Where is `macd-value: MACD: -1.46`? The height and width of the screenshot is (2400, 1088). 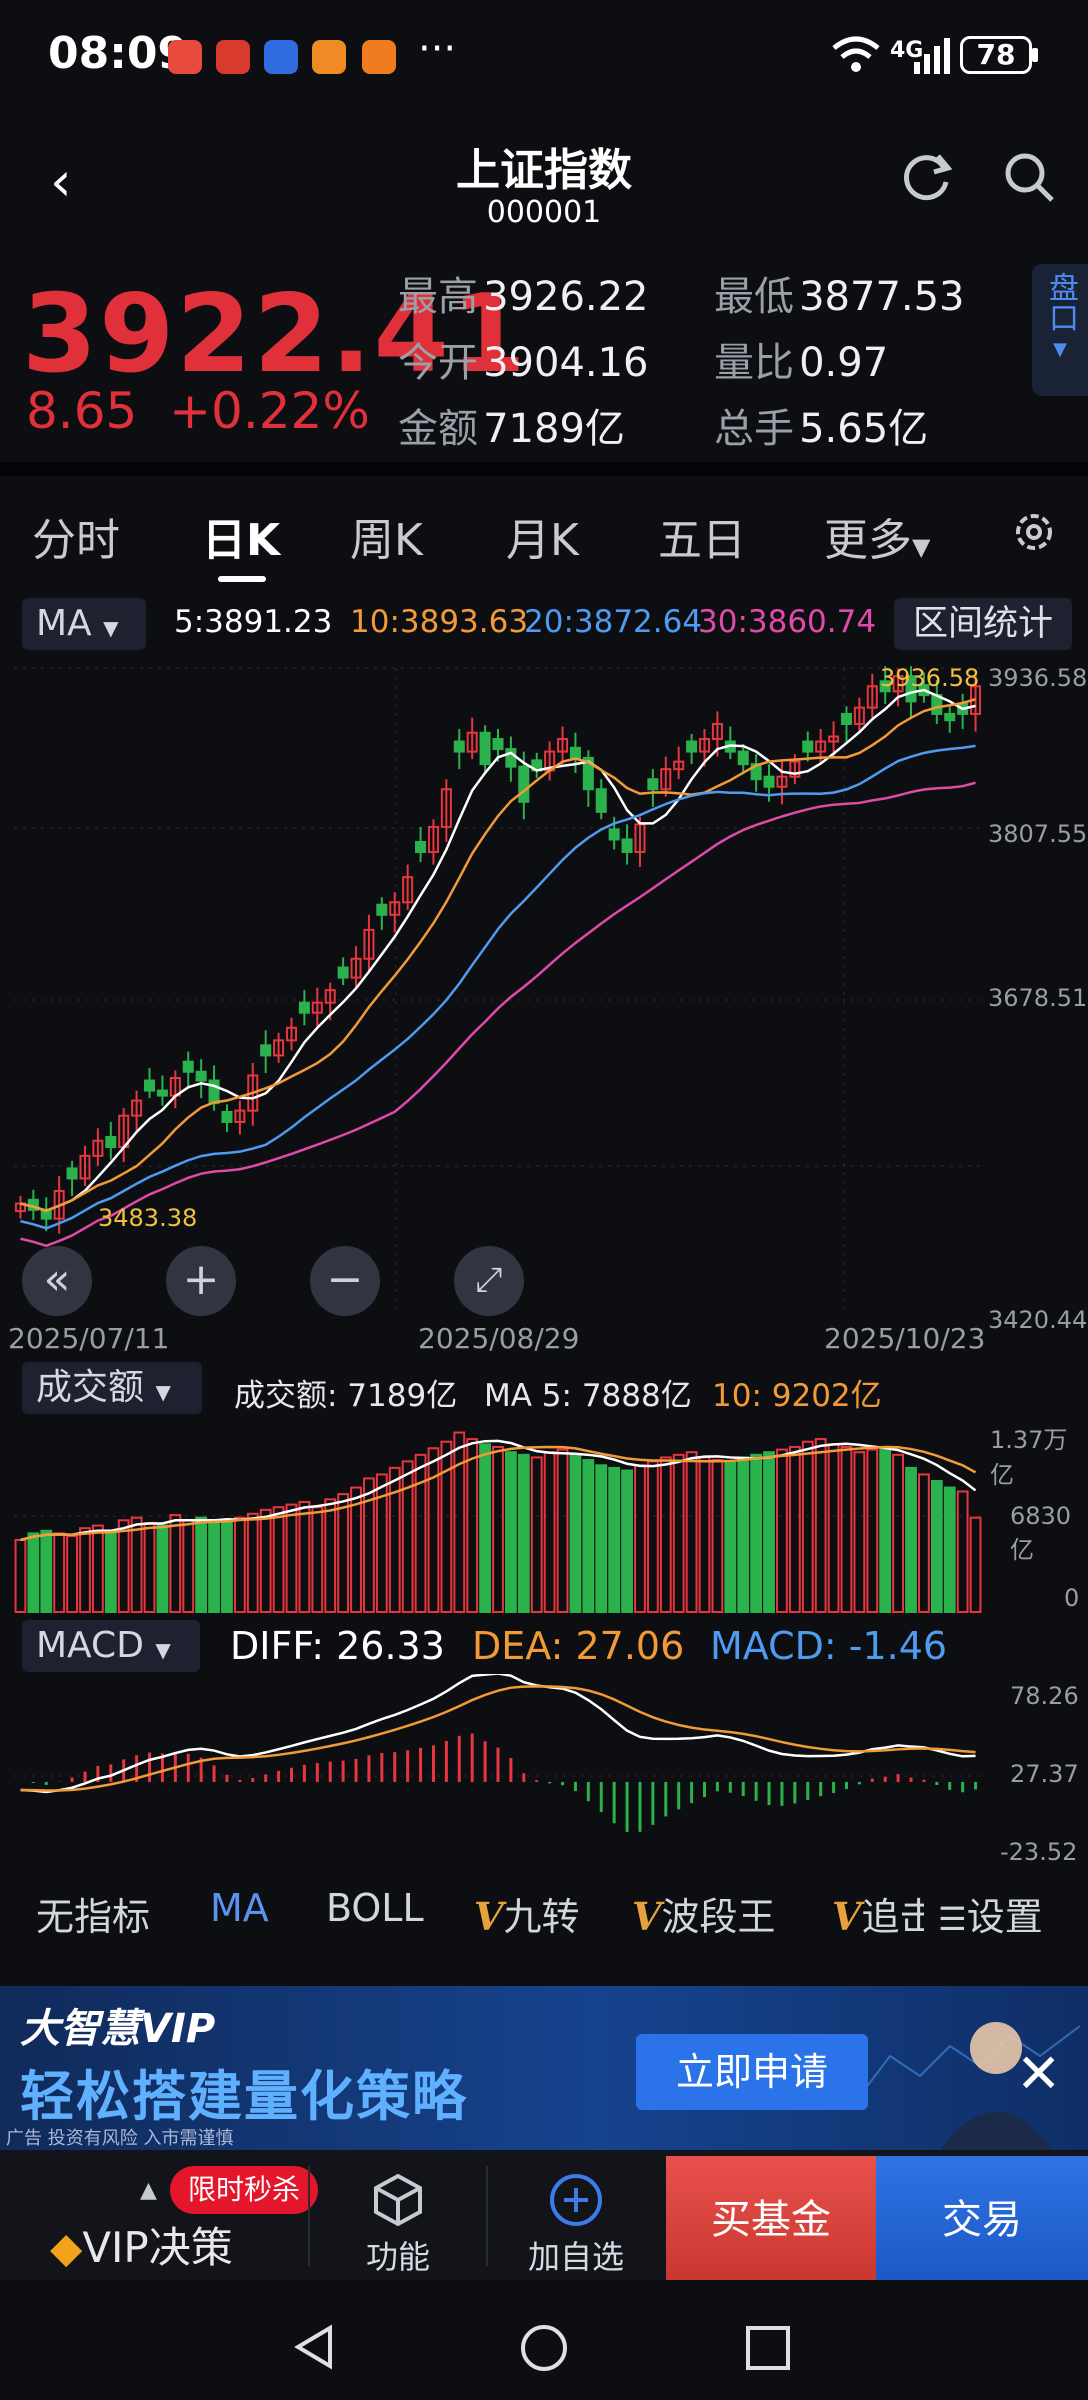 macd-value: MACD: -1.46 is located at coordinates (829, 1646).